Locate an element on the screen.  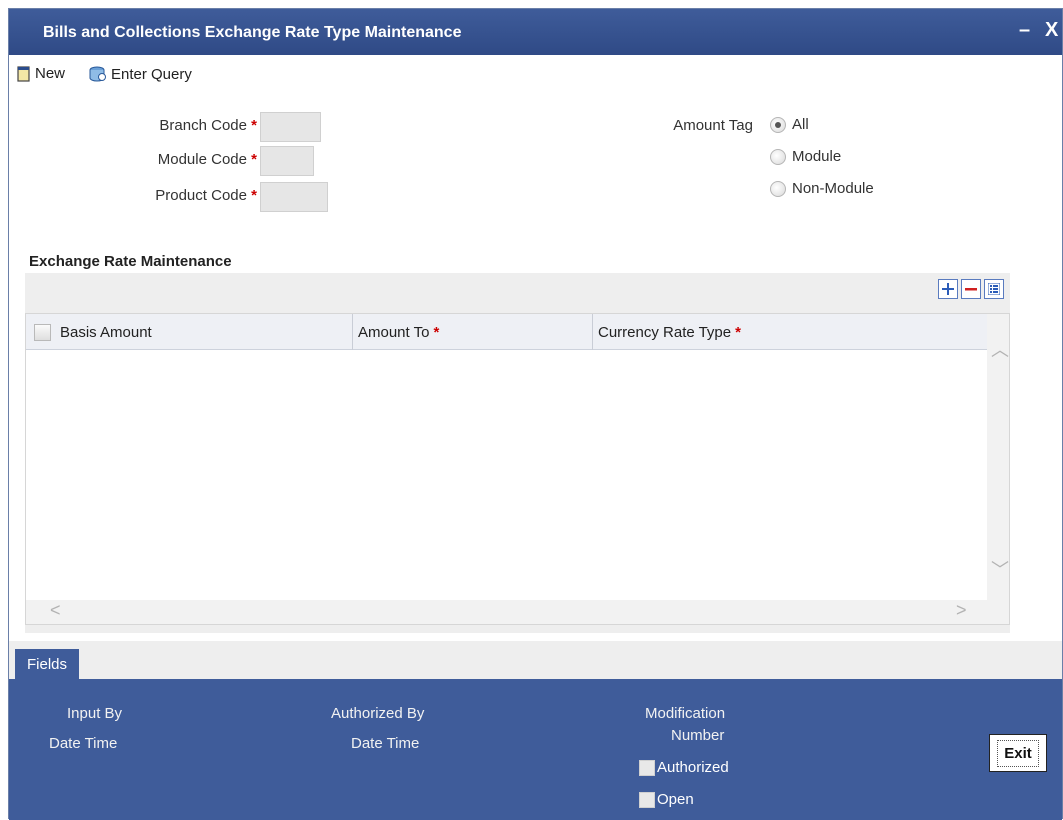
enter-query-label: Enter Query is located at coordinates (151, 74).